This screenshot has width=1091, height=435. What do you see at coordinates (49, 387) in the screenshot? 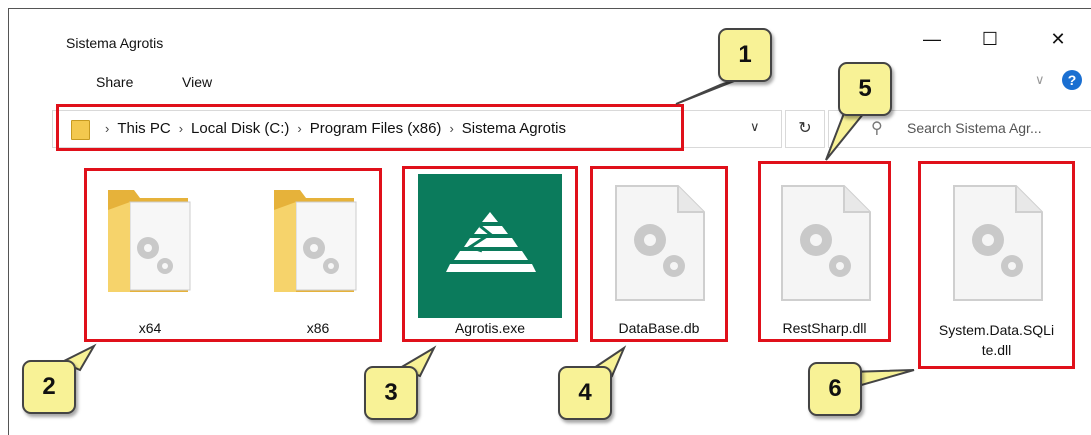
I see `callout-2: 2` at bounding box center [49, 387].